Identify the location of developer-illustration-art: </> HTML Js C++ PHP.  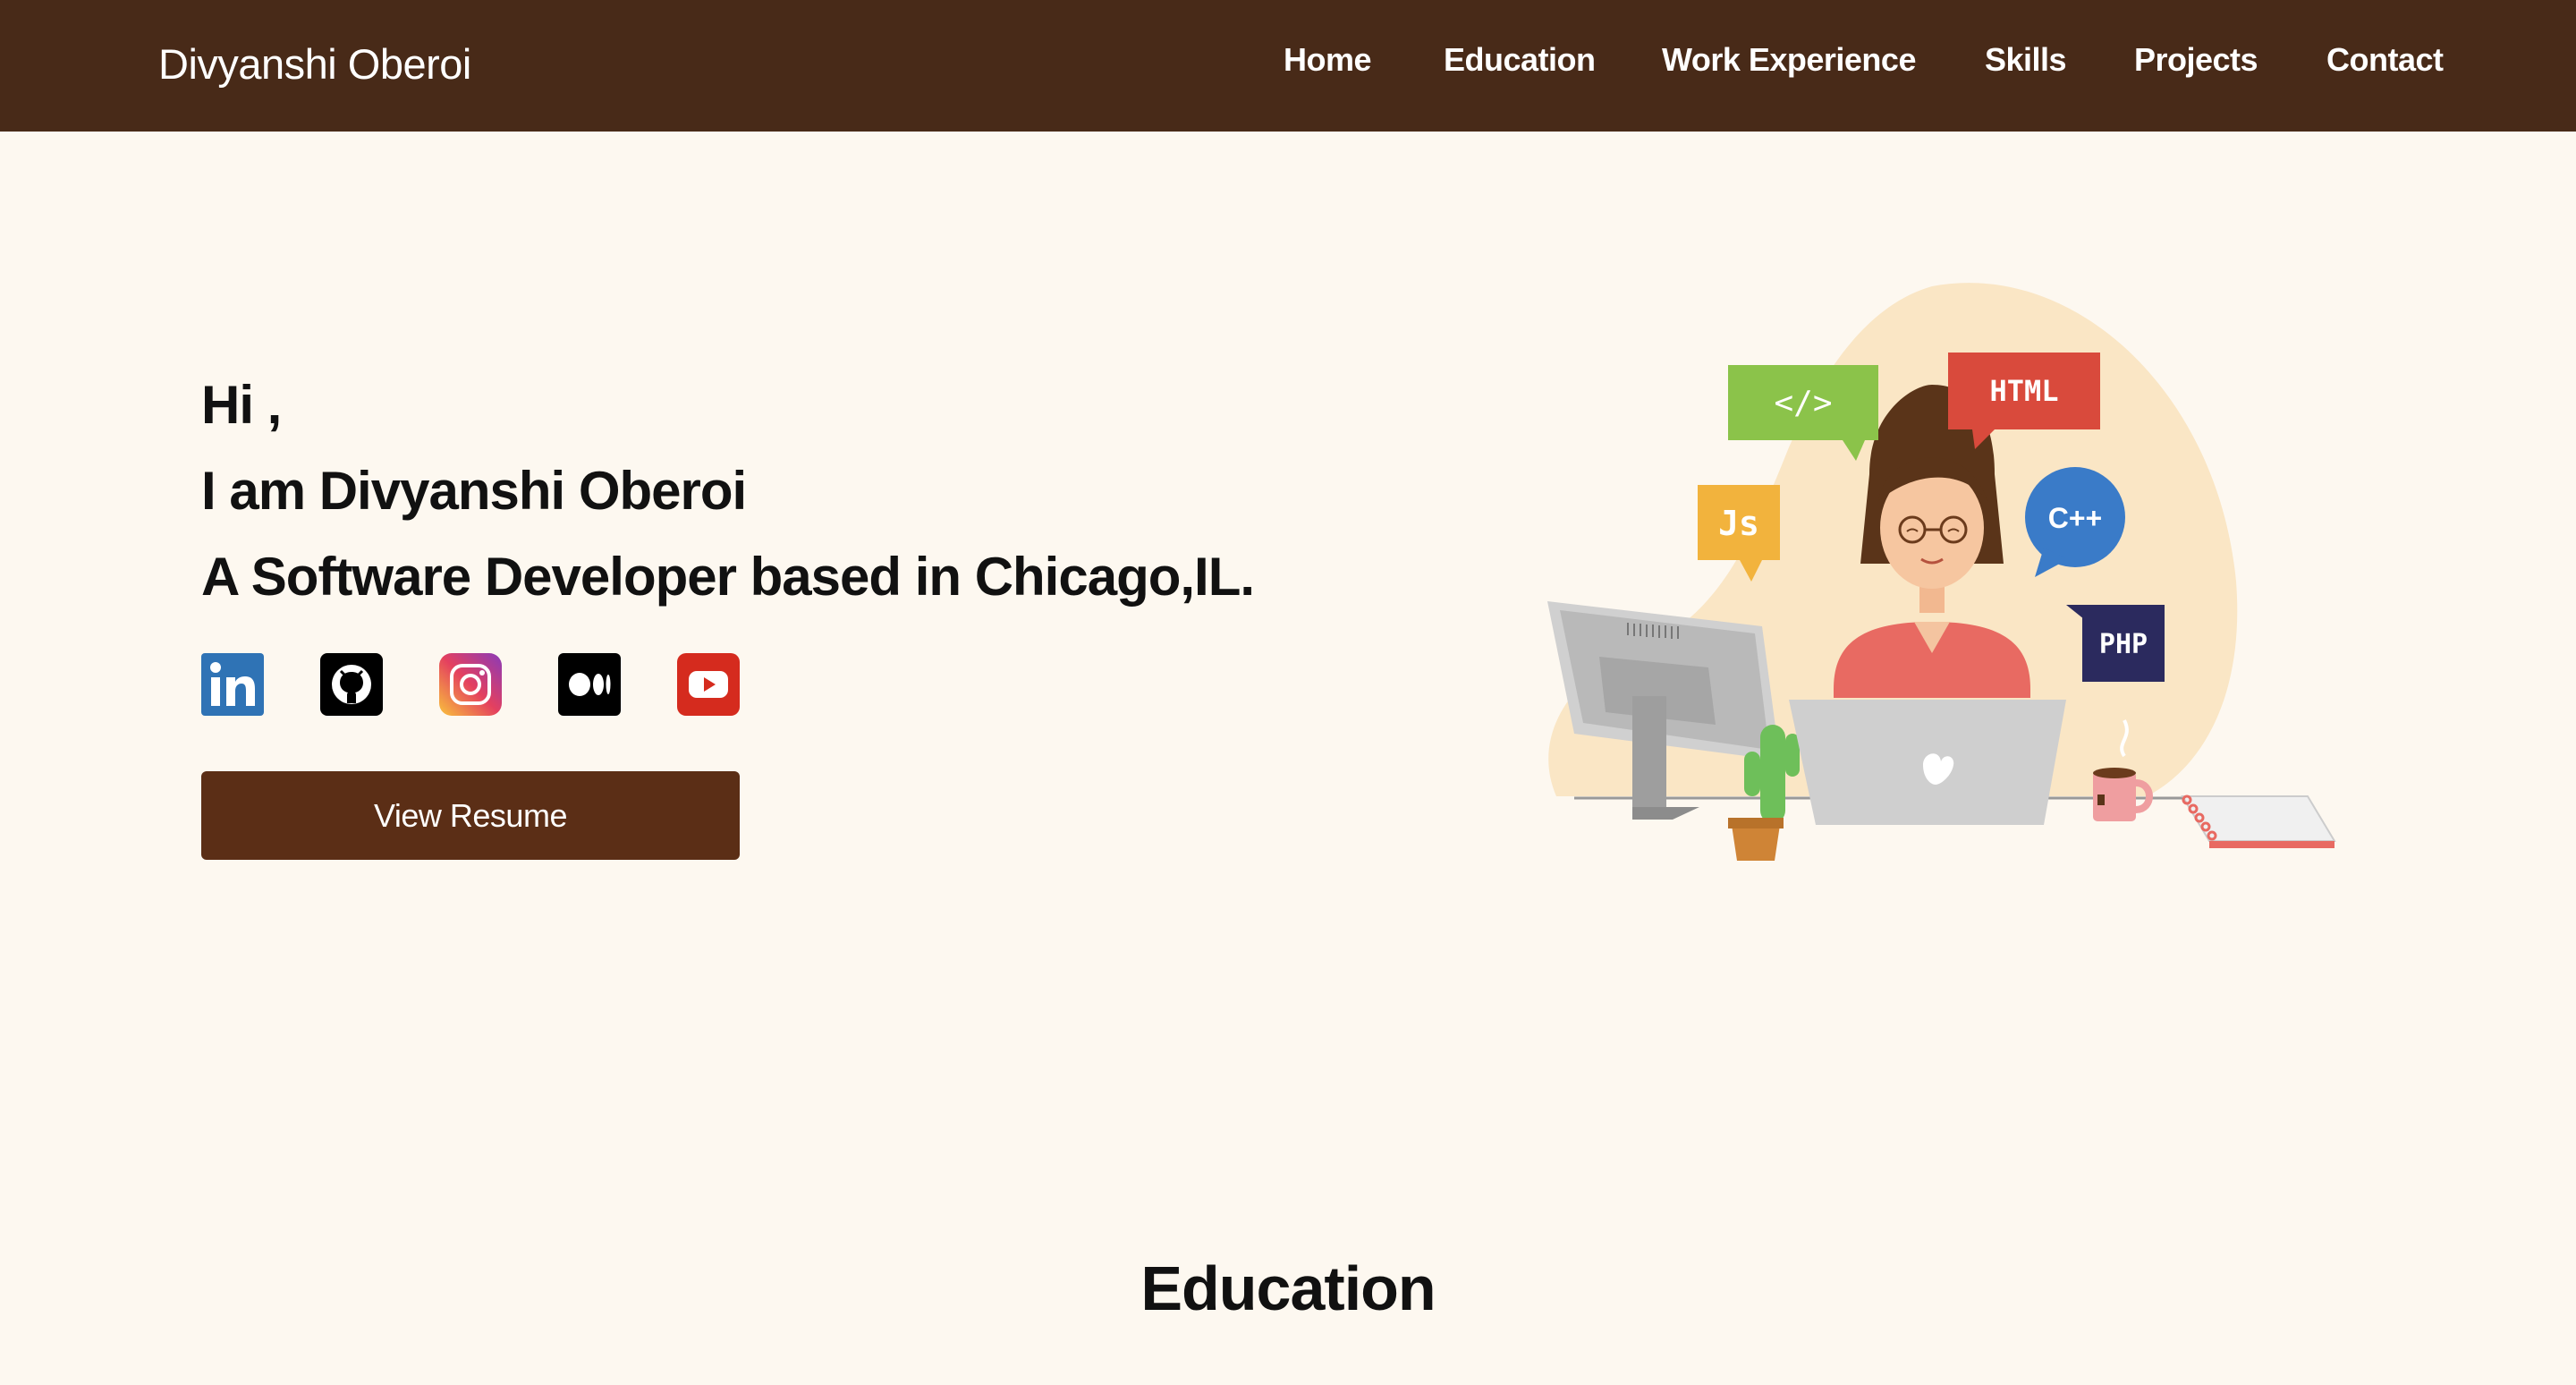
(1941, 572).